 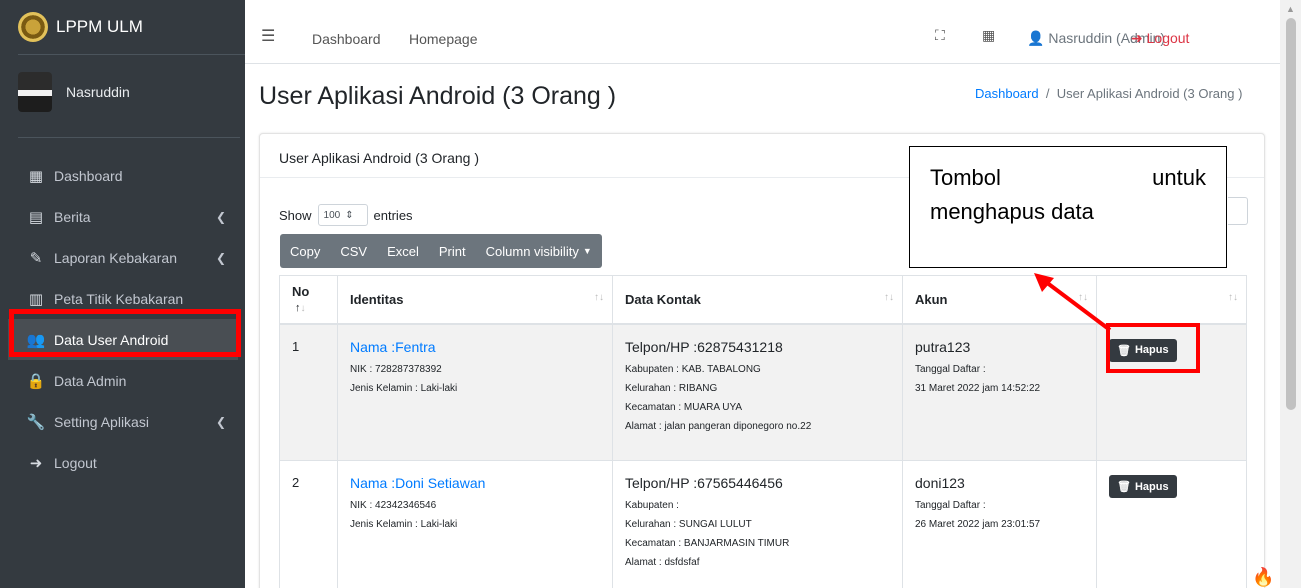 What do you see at coordinates (988, 35) in the screenshot?
I see `apps-grid-icon: ▦` at bounding box center [988, 35].